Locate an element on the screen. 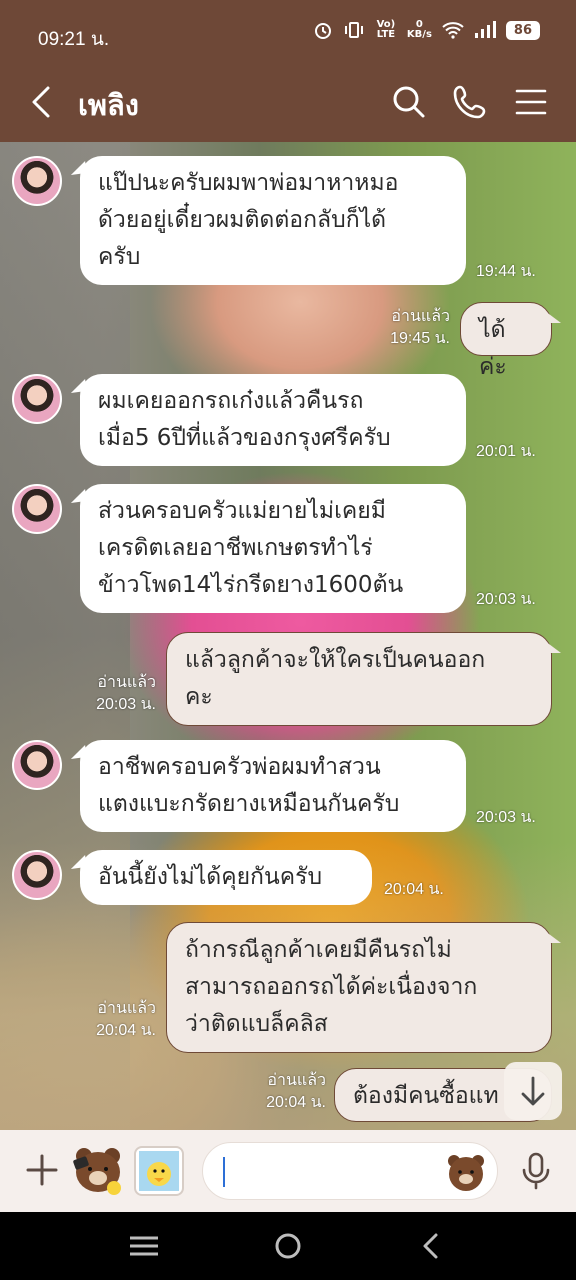 The height and width of the screenshot is (1280, 576). sally-sticker-icon is located at coordinates (159, 1171).